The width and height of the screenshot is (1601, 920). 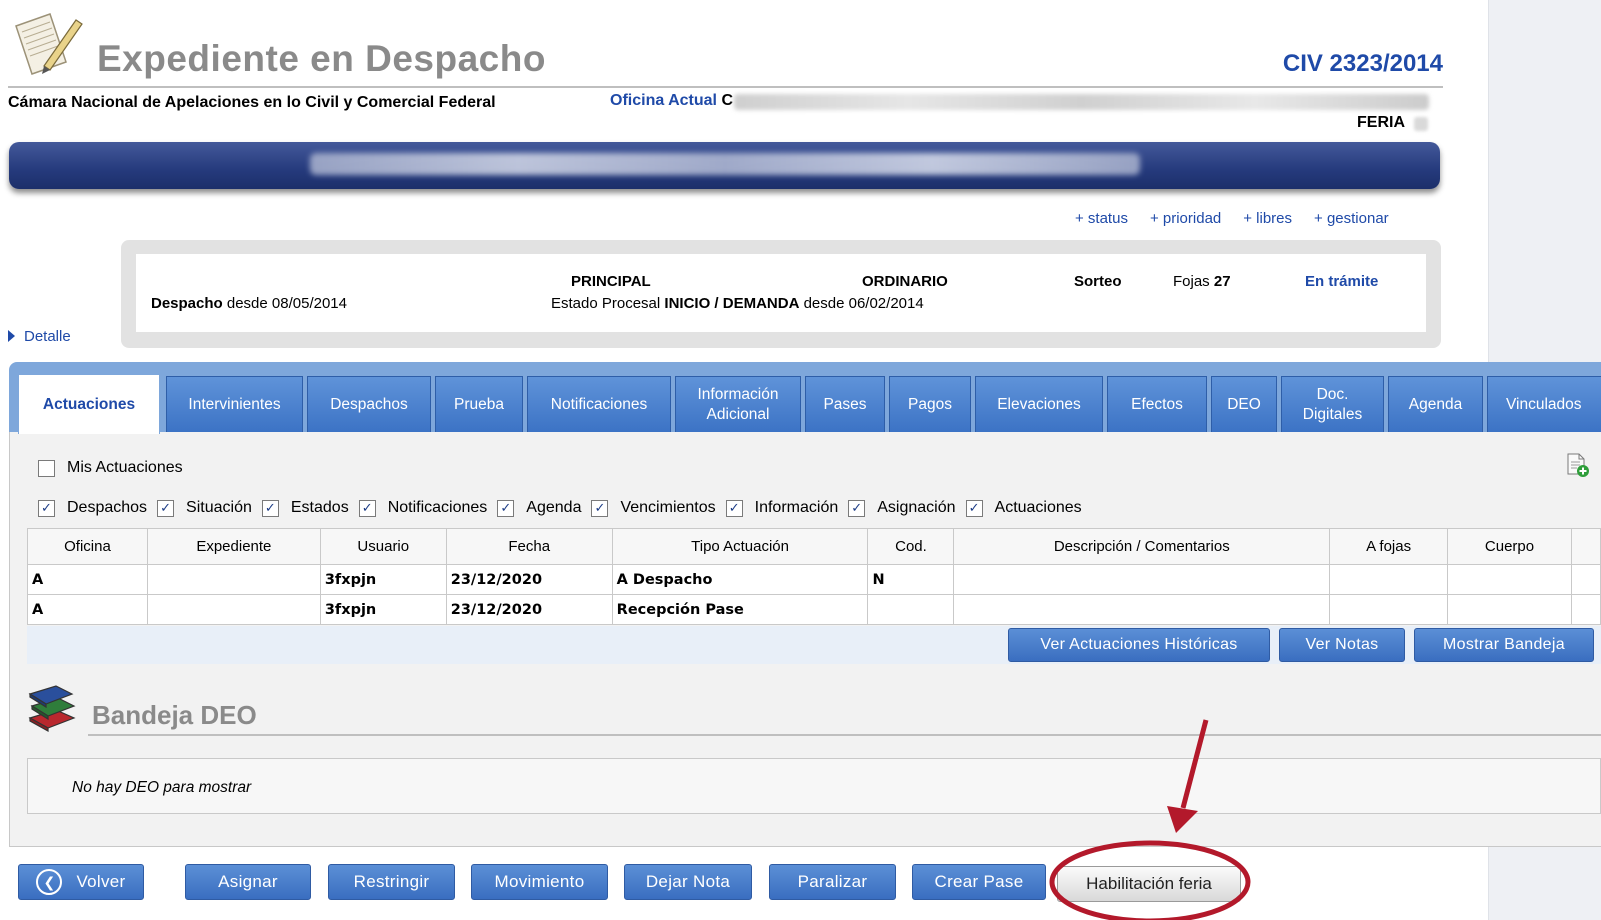 I want to click on filter-vencimientos-checkbox: ✓ Vencimientos, so click(x=653, y=508).